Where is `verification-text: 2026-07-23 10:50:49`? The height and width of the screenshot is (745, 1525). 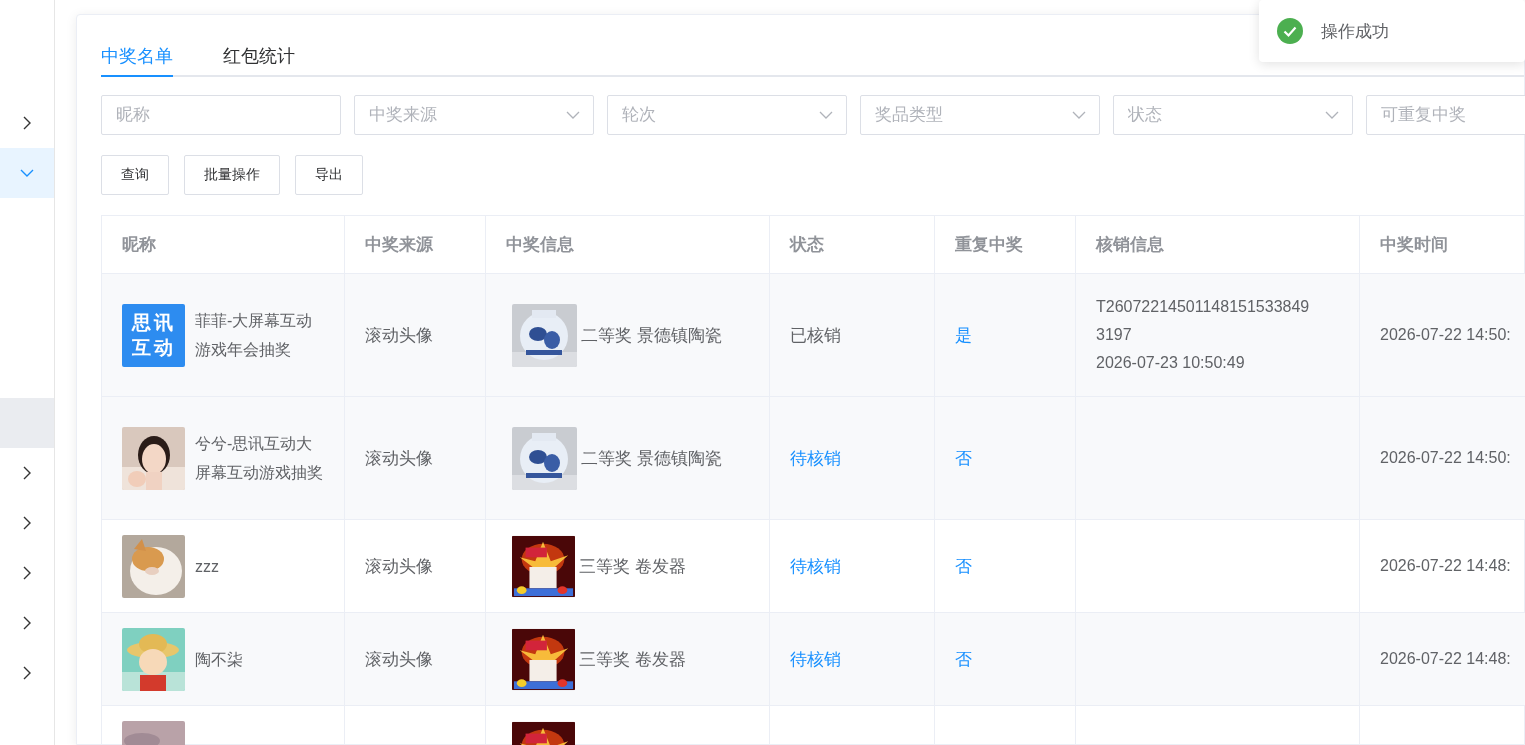
verification-text: 2026-07-23 10:50:49 is located at coordinates (1171, 363).